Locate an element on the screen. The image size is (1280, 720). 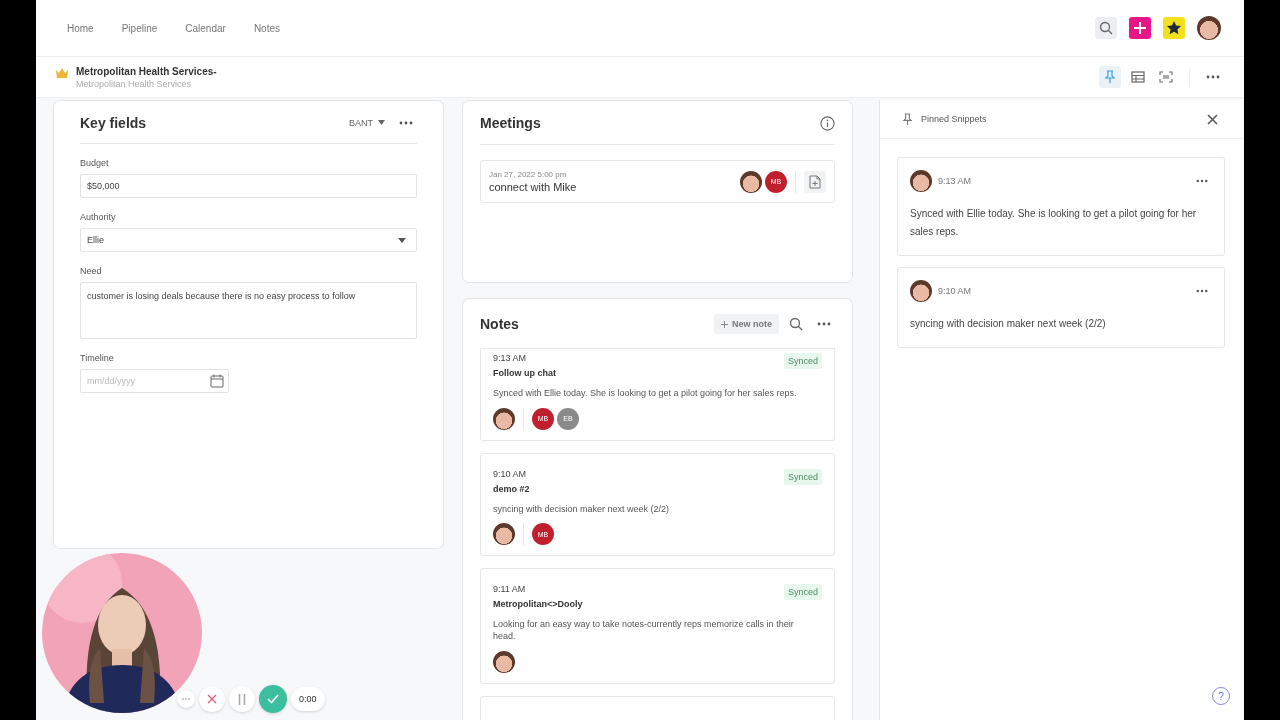
calendar-icon is located at coordinates (217, 381).